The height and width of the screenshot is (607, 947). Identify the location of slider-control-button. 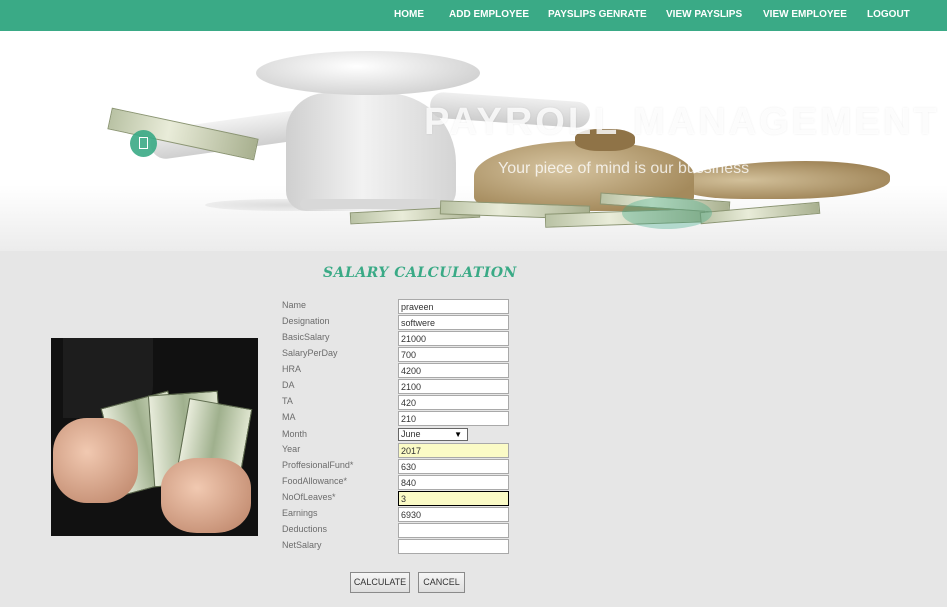
(143, 143).